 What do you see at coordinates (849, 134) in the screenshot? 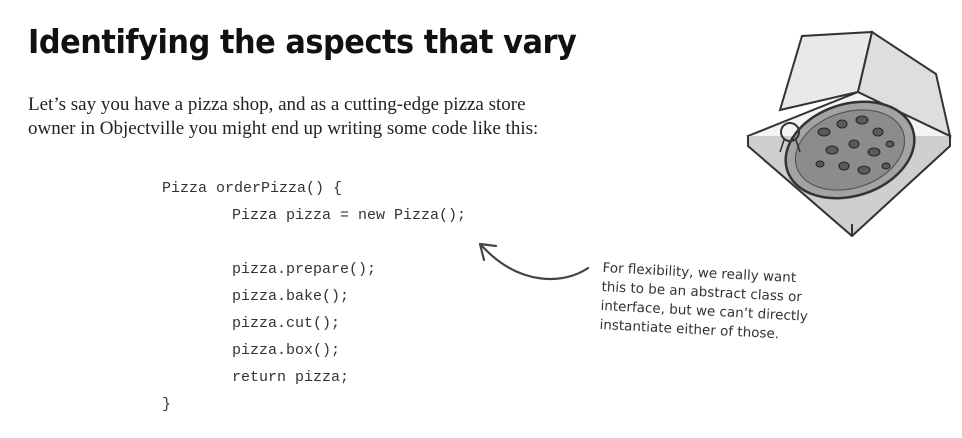
I see `pizza-box-icon` at bounding box center [849, 134].